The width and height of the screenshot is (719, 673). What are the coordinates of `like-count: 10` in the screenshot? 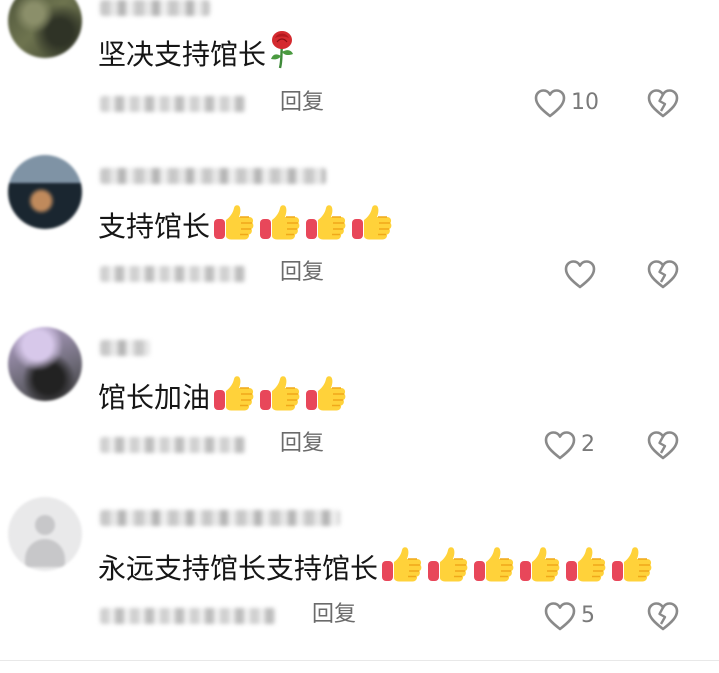 It's located at (585, 102).